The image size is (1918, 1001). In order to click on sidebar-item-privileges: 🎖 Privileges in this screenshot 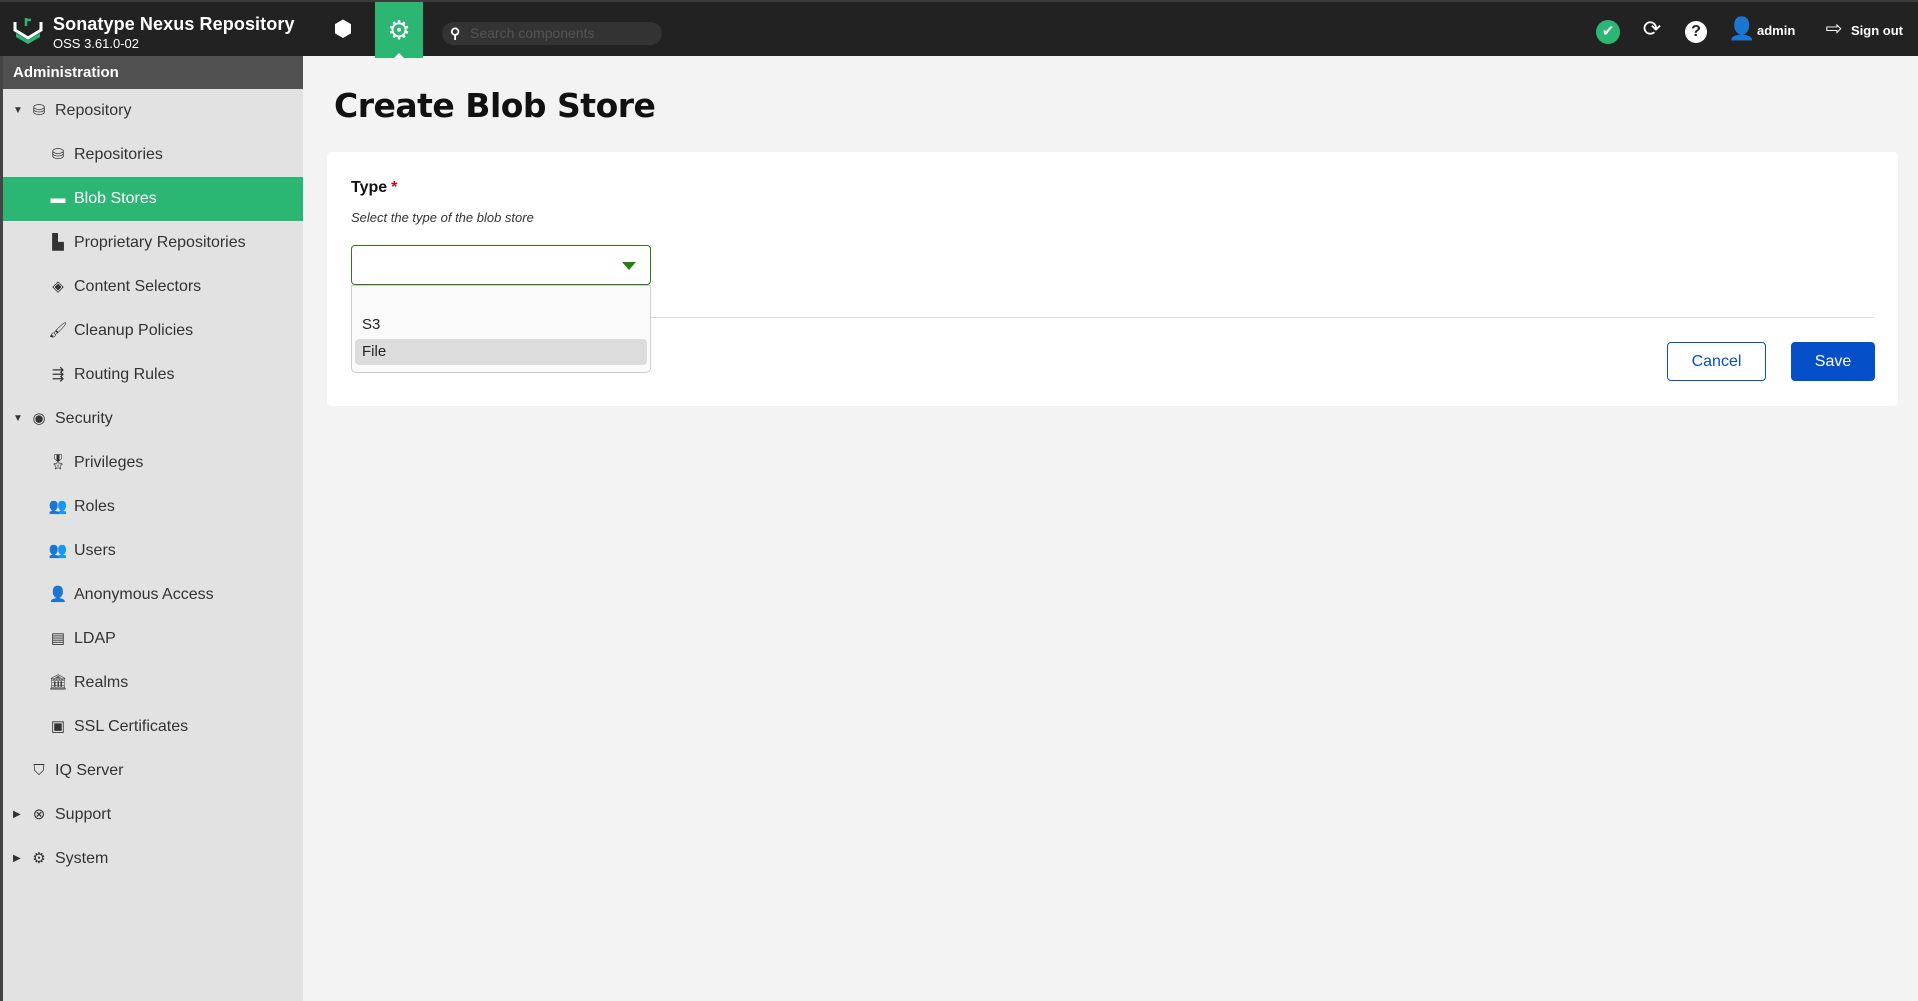, I will do `click(153, 463)`.